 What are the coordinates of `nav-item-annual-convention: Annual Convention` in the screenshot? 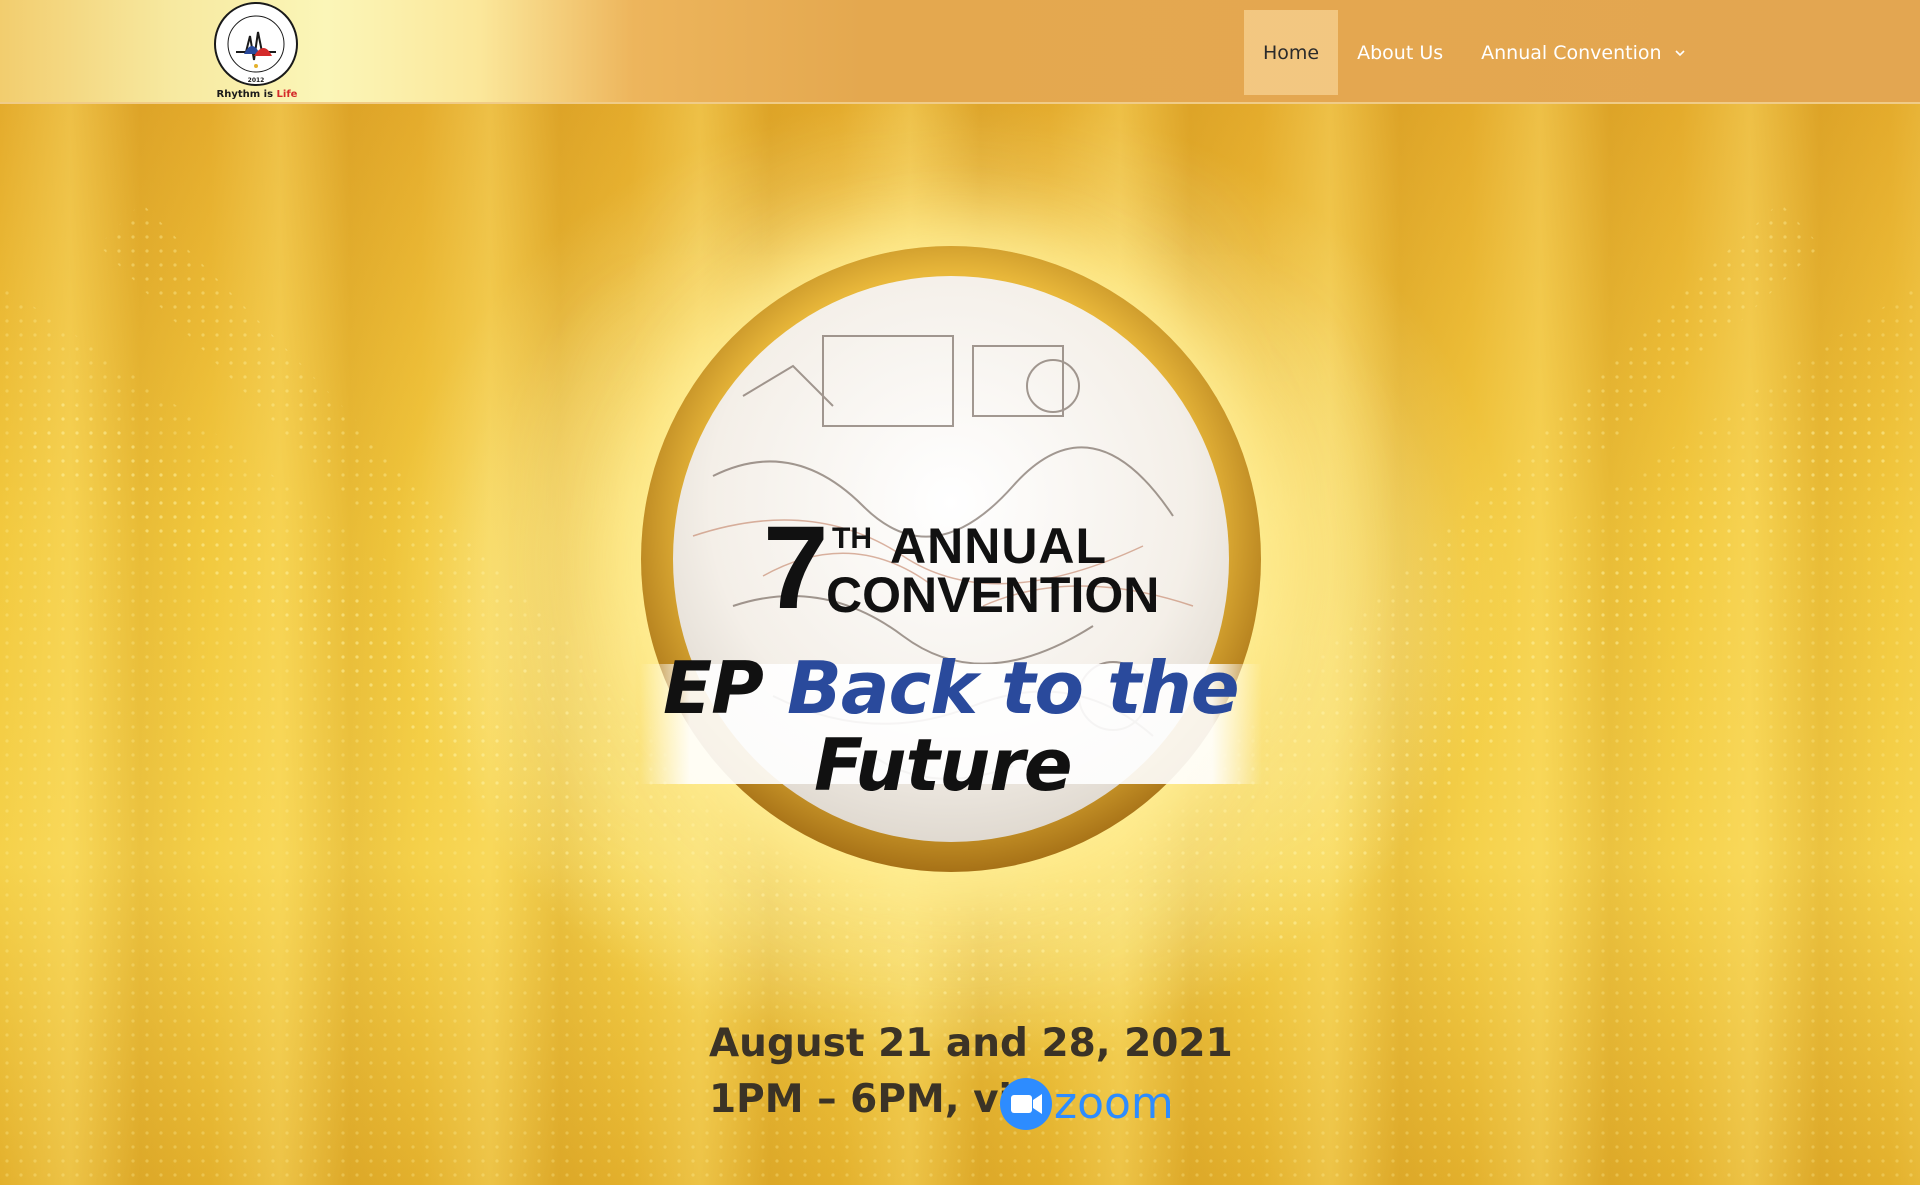 It's located at (1583, 52).